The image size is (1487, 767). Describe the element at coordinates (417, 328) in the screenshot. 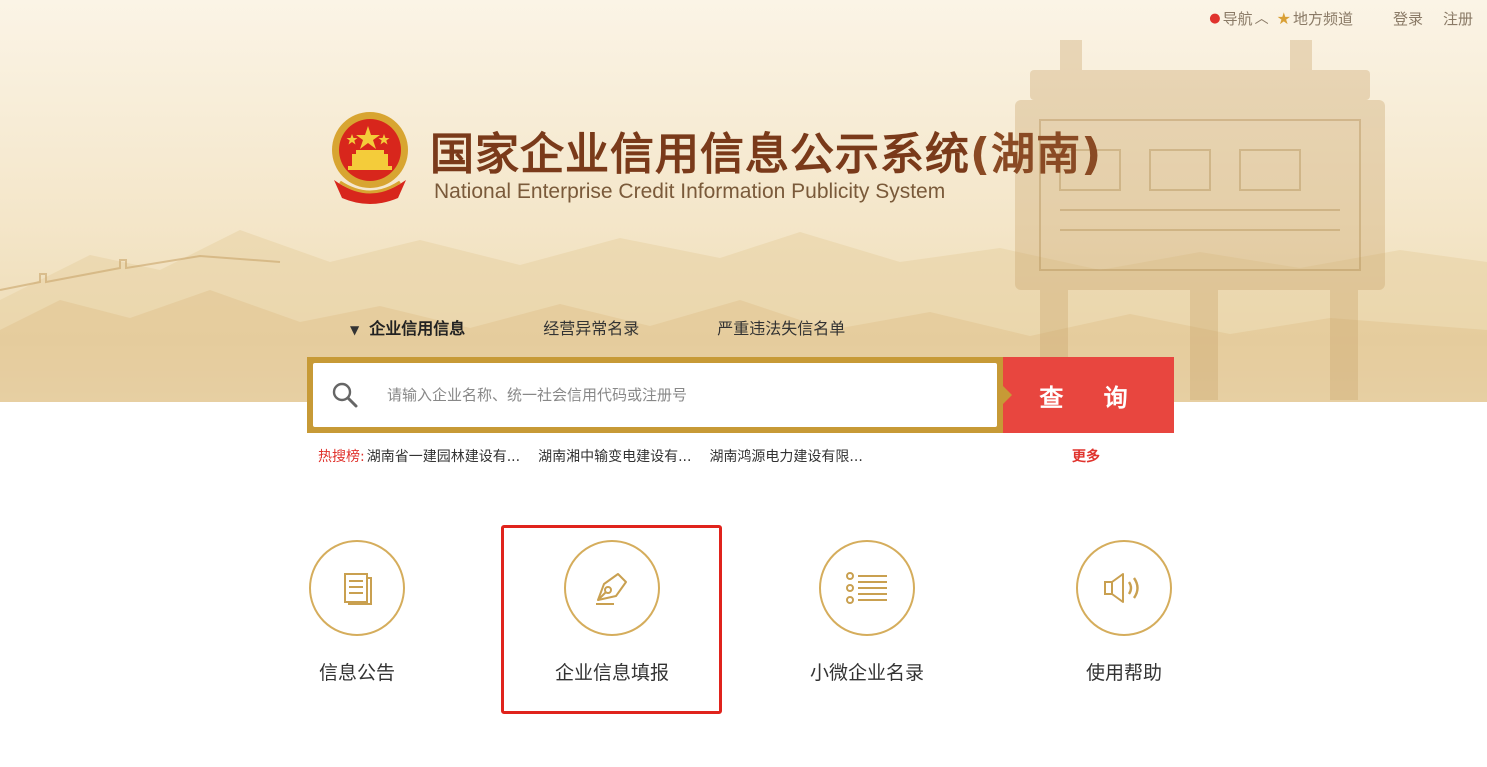

I see `tab-enterprise-credit-label: 企业信用信息` at that location.